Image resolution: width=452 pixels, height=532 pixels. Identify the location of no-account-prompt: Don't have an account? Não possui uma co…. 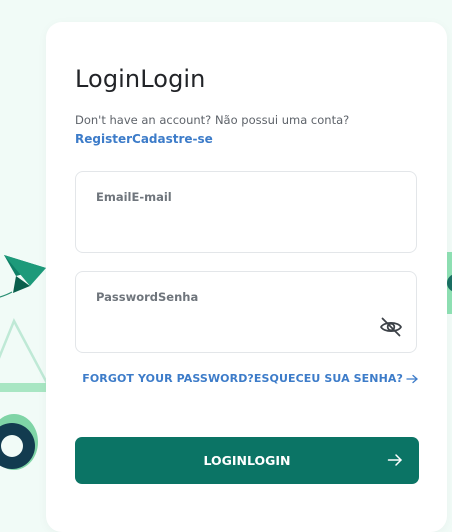
(212, 120).